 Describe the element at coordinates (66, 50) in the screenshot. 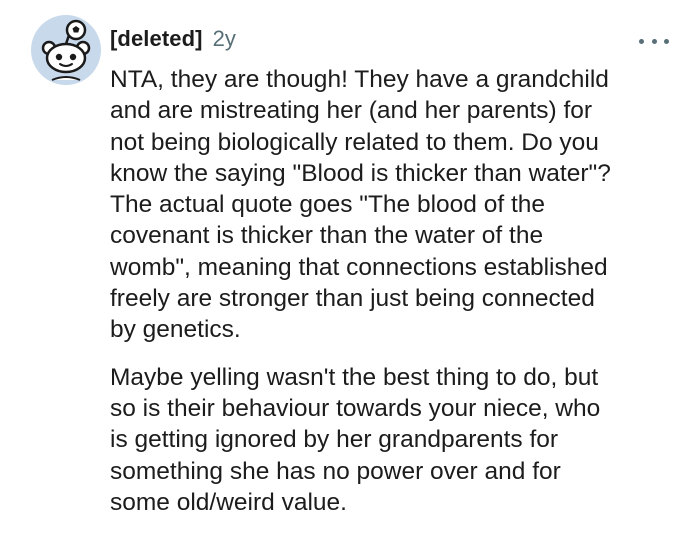

I see `snoo-avatar-icon` at that location.